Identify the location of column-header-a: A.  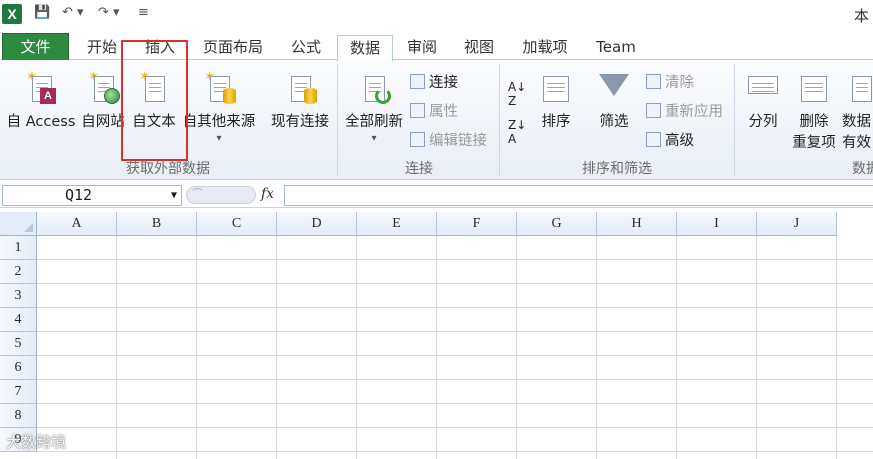
(77, 224).